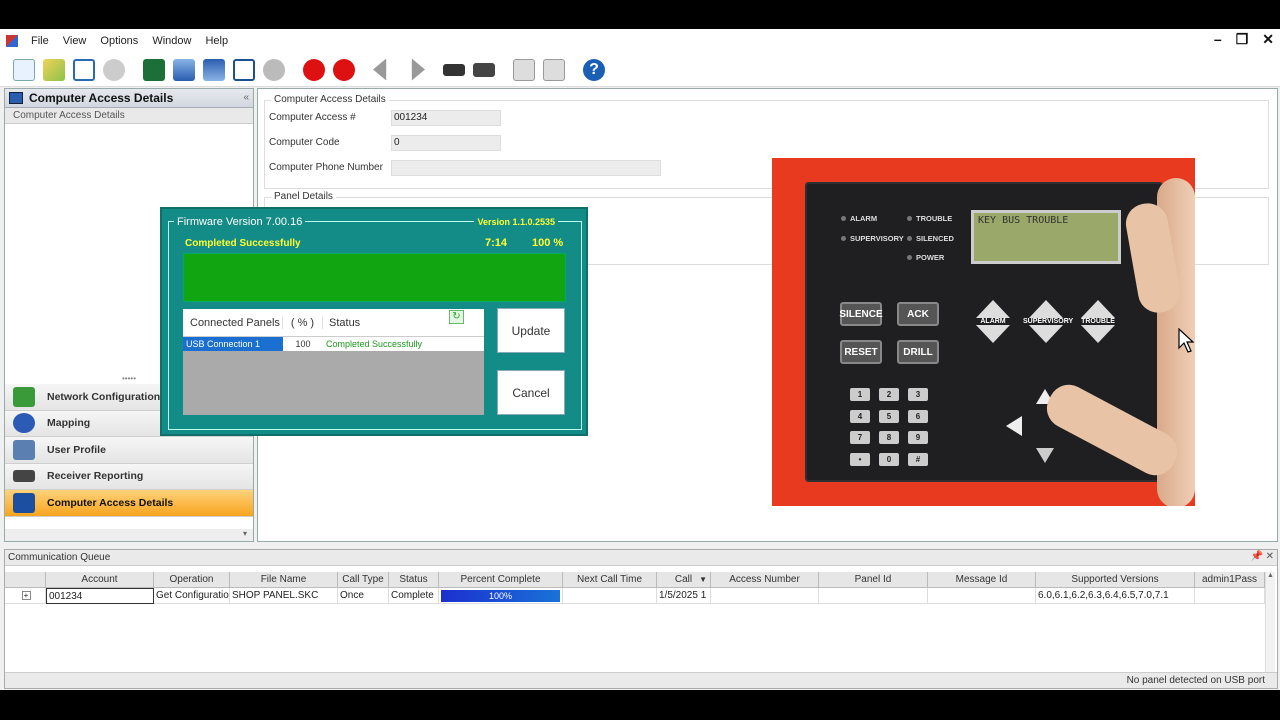 The image size is (1280, 720). I want to click on menu-help: Help, so click(216, 41).